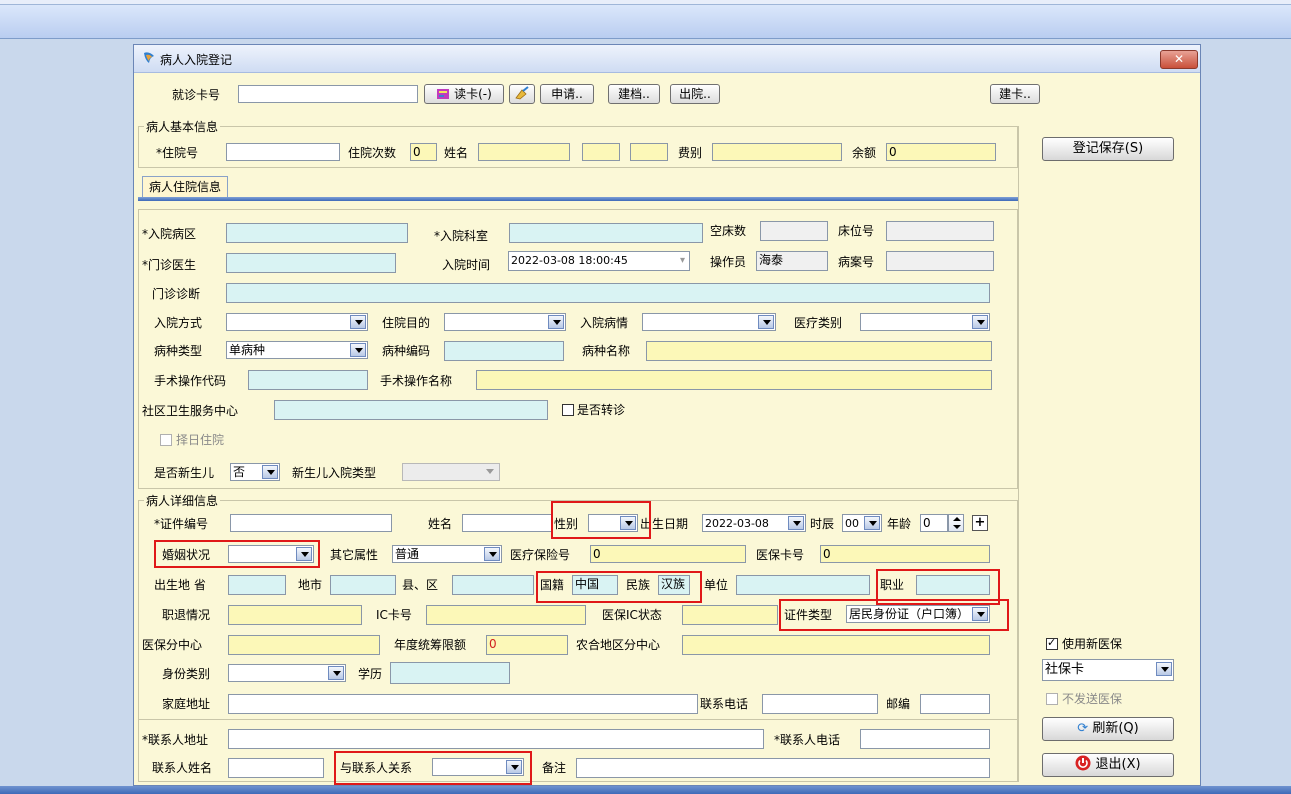  I want to click on bed-no-input, so click(940, 231).